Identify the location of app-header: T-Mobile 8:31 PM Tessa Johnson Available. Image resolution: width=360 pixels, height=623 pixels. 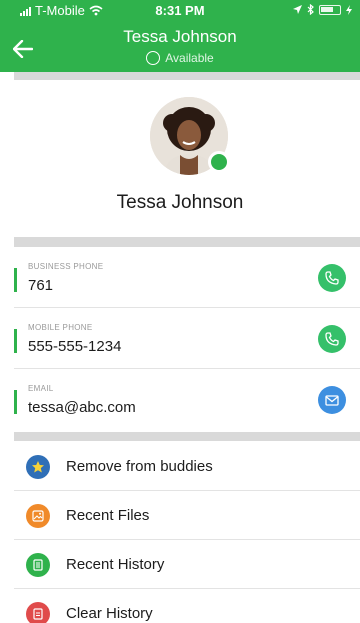
(180, 36).